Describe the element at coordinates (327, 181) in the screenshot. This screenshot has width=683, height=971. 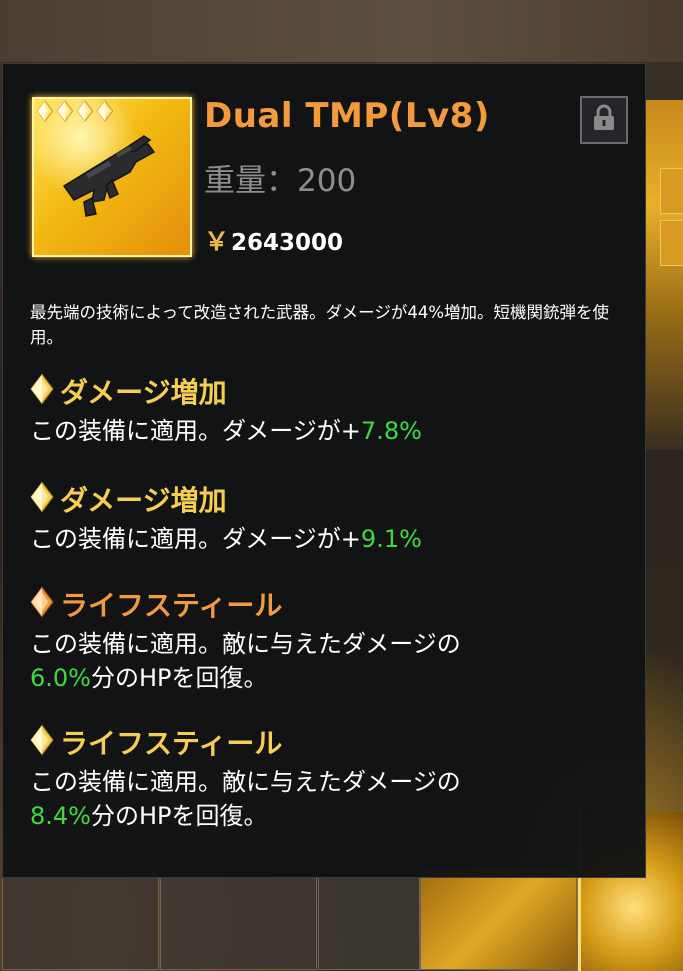
I see `weight-value: 200` at that location.